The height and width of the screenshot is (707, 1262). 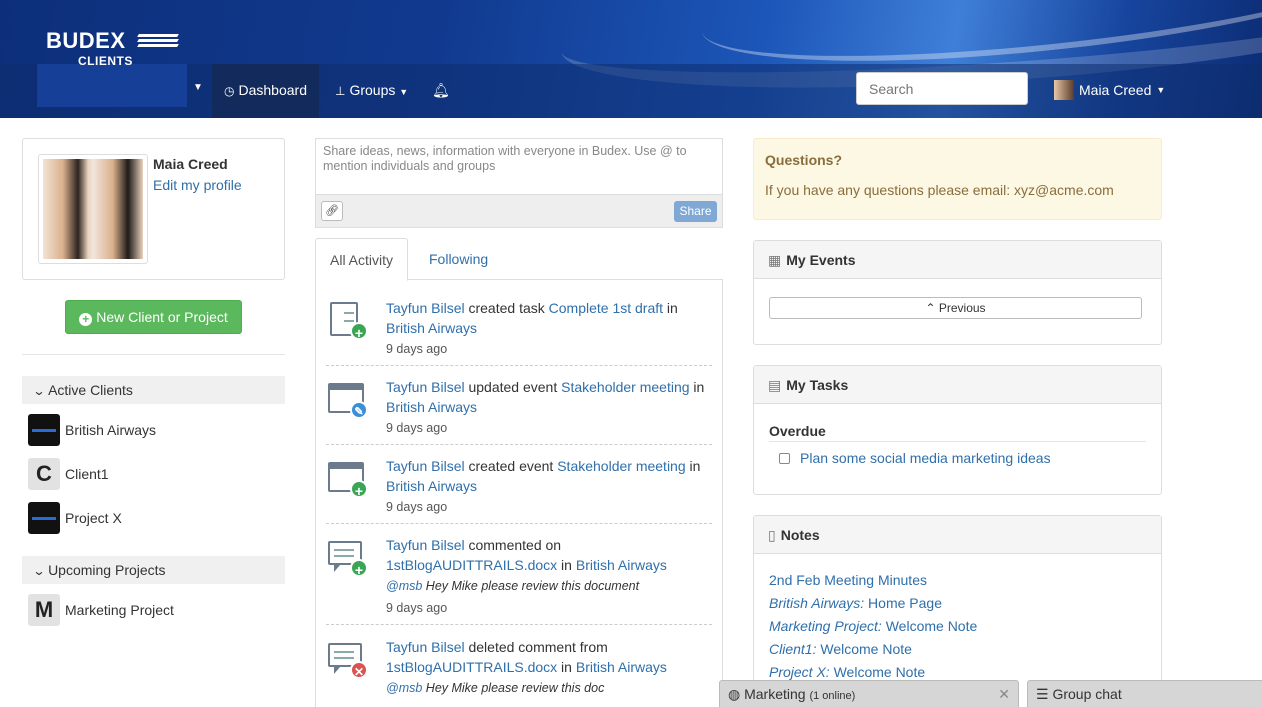 I want to click on note-link: Client1: Welcome Note, so click(x=840, y=649).